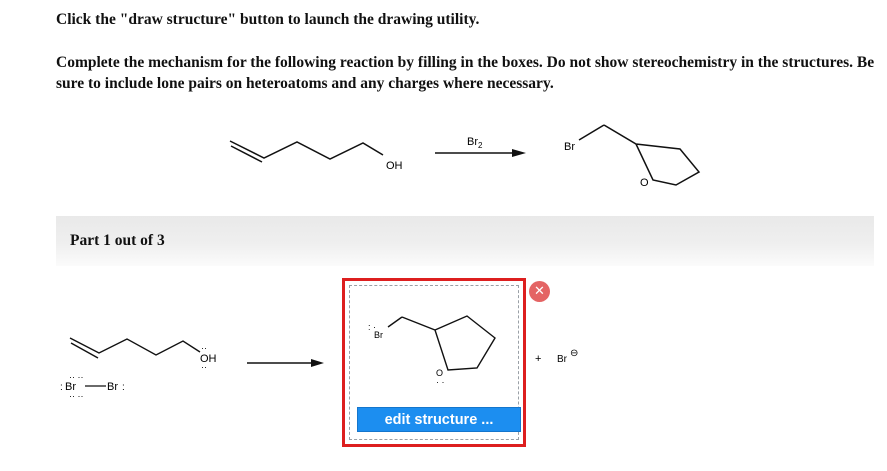 Image resolution: width=887 pixels, height=471 pixels. What do you see at coordinates (475, 143) in the screenshot?
I see `reagent-label: Br2` at bounding box center [475, 143].